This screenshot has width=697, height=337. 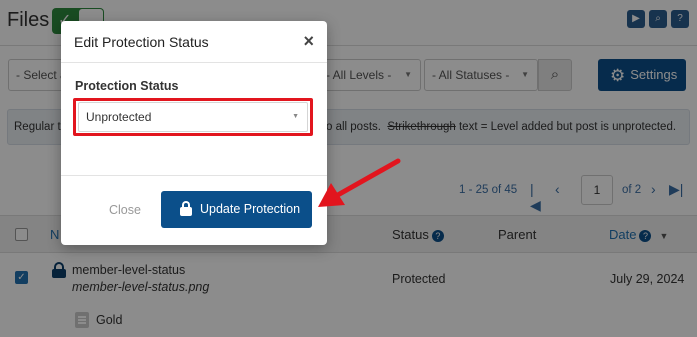 What do you see at coordinates (127, 86) in the screenshot?
I see `protection-status-label: Protection Status` at bounding box center [127, 86].